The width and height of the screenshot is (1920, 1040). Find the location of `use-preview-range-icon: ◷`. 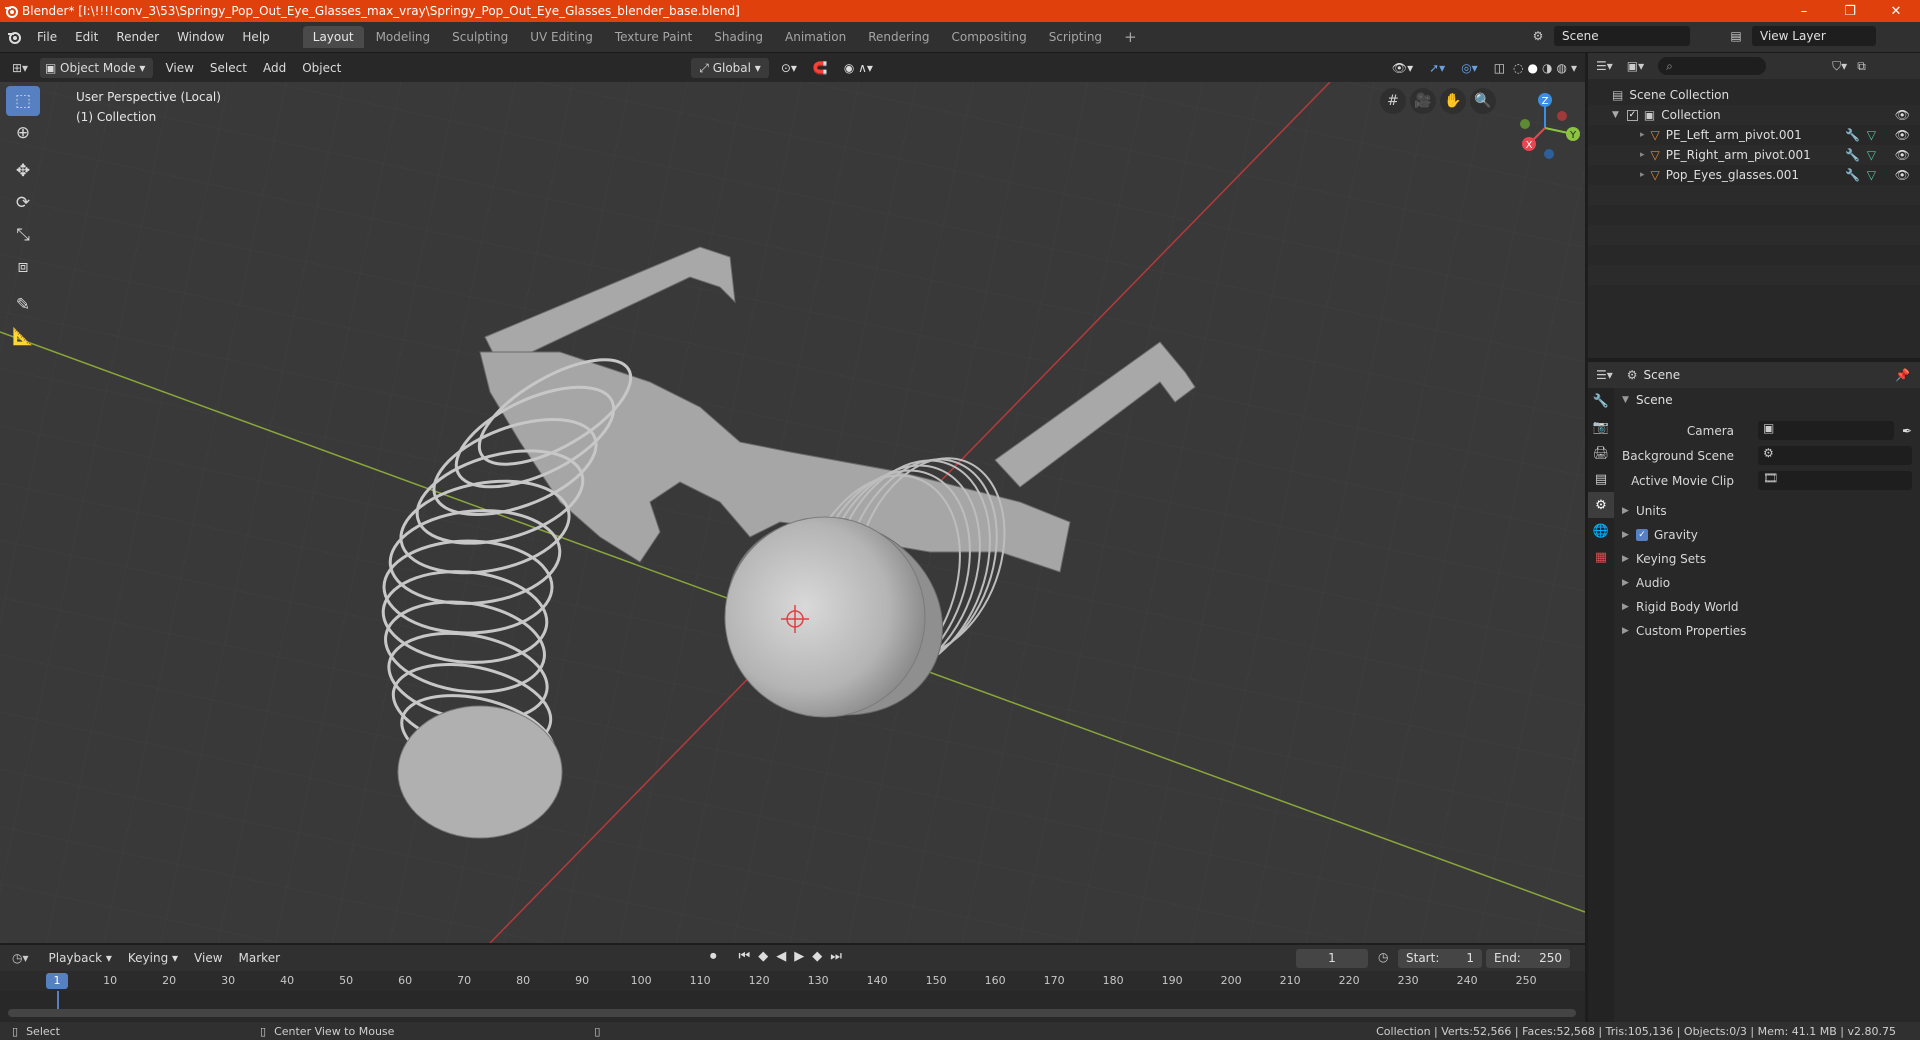

use-preview-range-icon: ◷ is located at coordinates (1383, 957).